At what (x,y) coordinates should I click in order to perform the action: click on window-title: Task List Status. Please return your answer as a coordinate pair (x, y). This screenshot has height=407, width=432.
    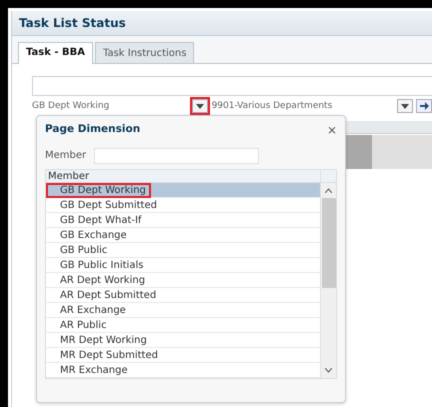
    Looking at the image, I should click on (72, 23).